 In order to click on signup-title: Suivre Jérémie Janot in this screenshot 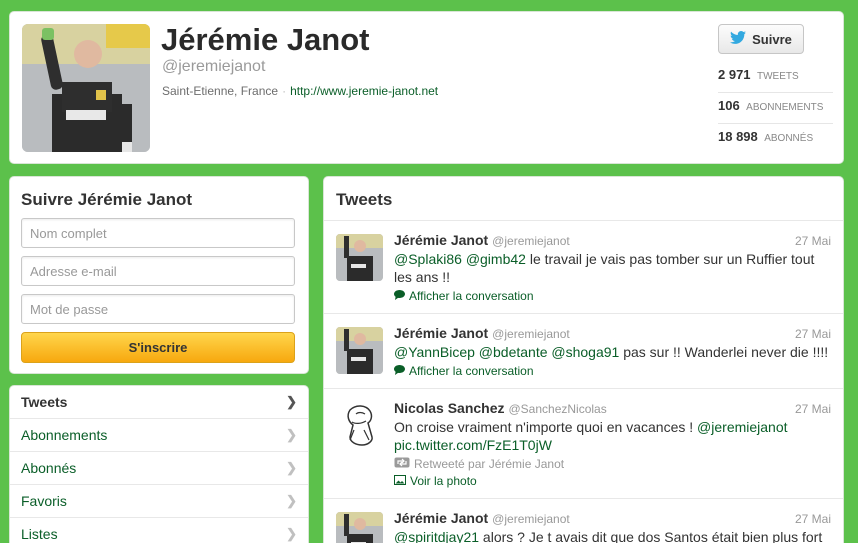, I will do `click(107, 199)`.